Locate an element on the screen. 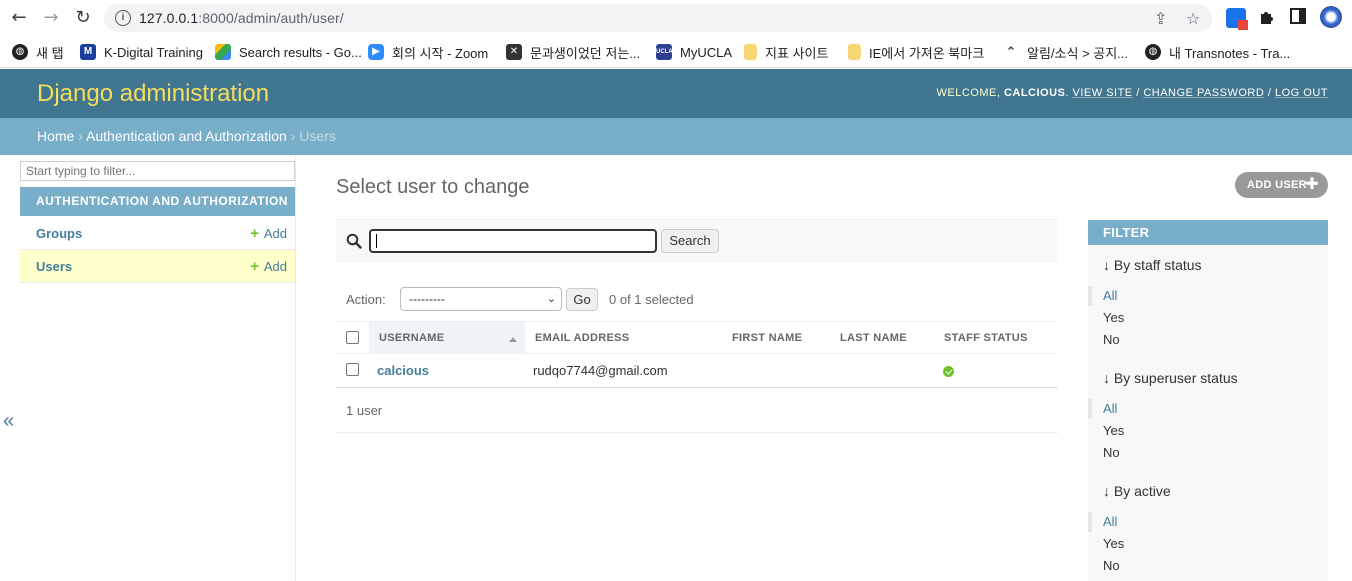 The image size is (1352, 581). side-panel-icon is located at coordinates (1300, 18).